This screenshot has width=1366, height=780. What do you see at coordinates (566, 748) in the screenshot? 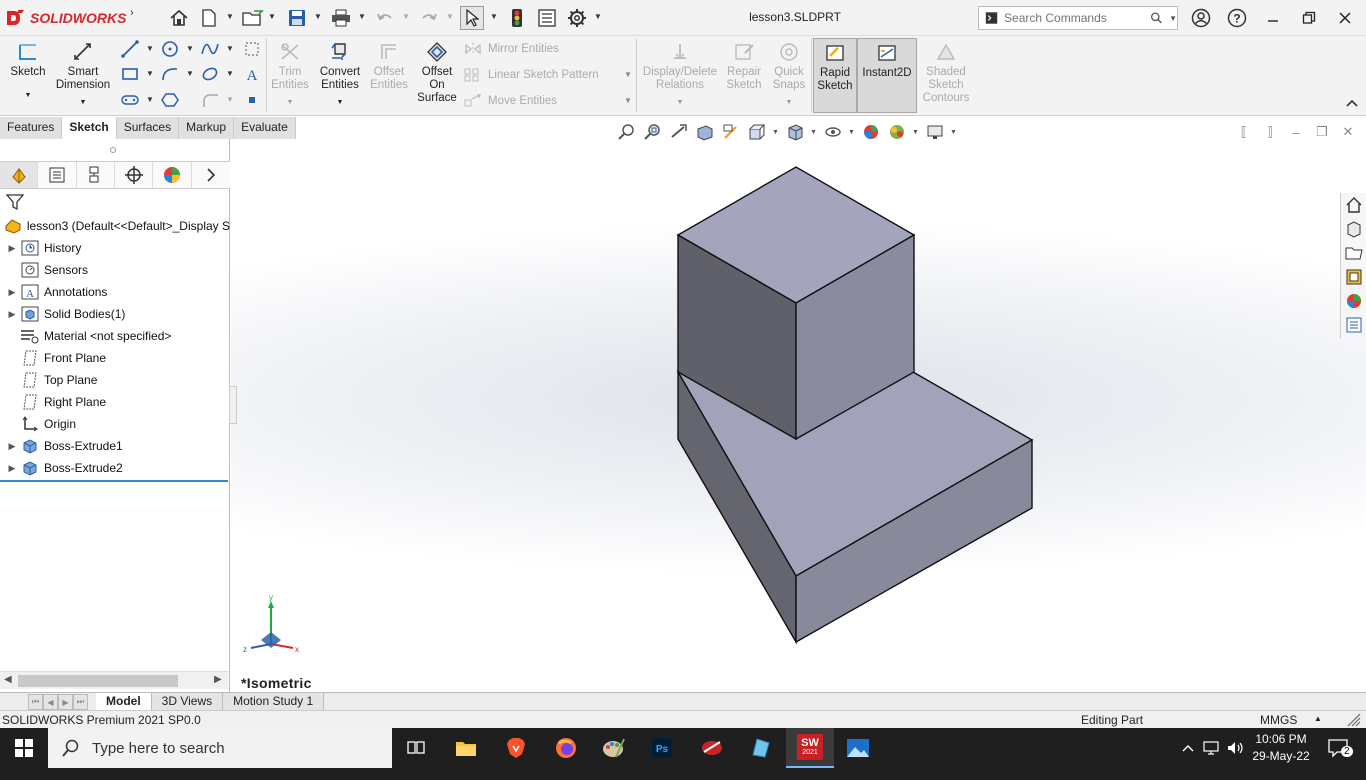
I see `firefox-icon` at bounding box center [566, 748].